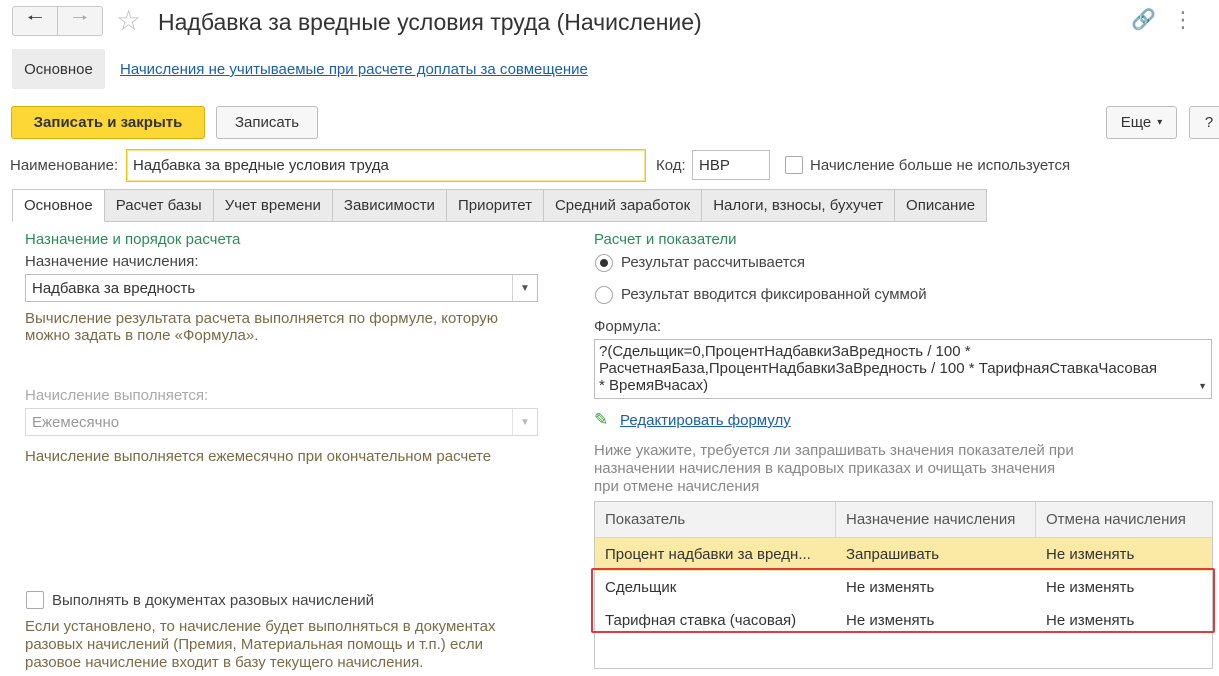 The width and height of the screenshot is (1219, 676). Describe the element at coordinates (64, 165) in the screenshot. I see `name-label: Наименование:` at that location.